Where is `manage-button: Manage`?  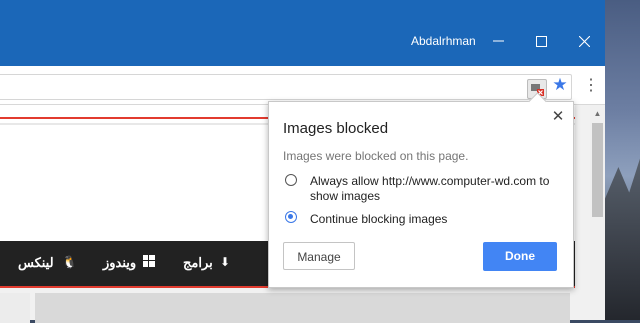 manage-button: Manage is located at coordinates (319, 256).